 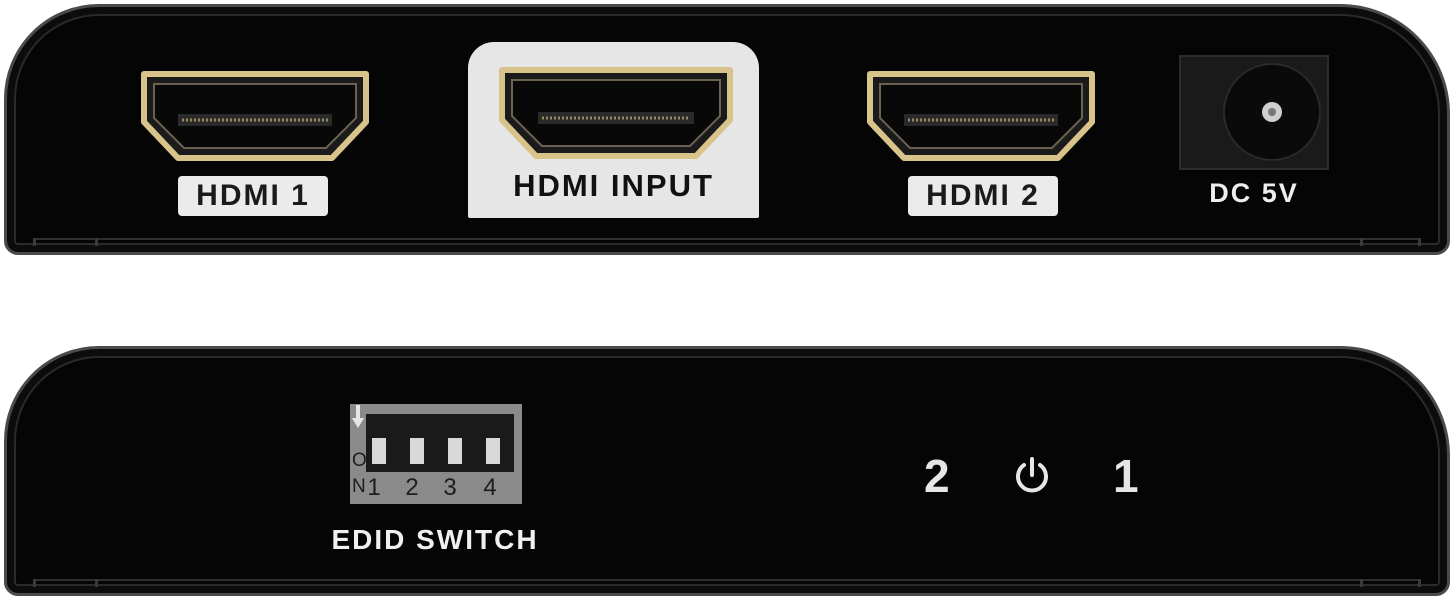 What do you see at coordinates (1126, 476) in the screenshot?
I see `led-1-label: 1` at bounding box center [1126, 476].